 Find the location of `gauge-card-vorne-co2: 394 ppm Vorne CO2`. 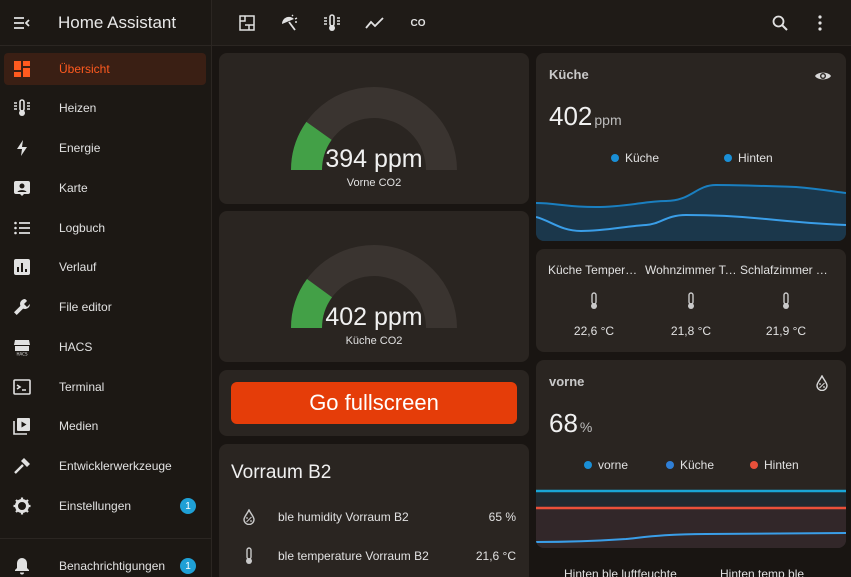

gauge-card-vorne-co2: 394 ppm Vorne CO2 is located at coordinates (374, 128).